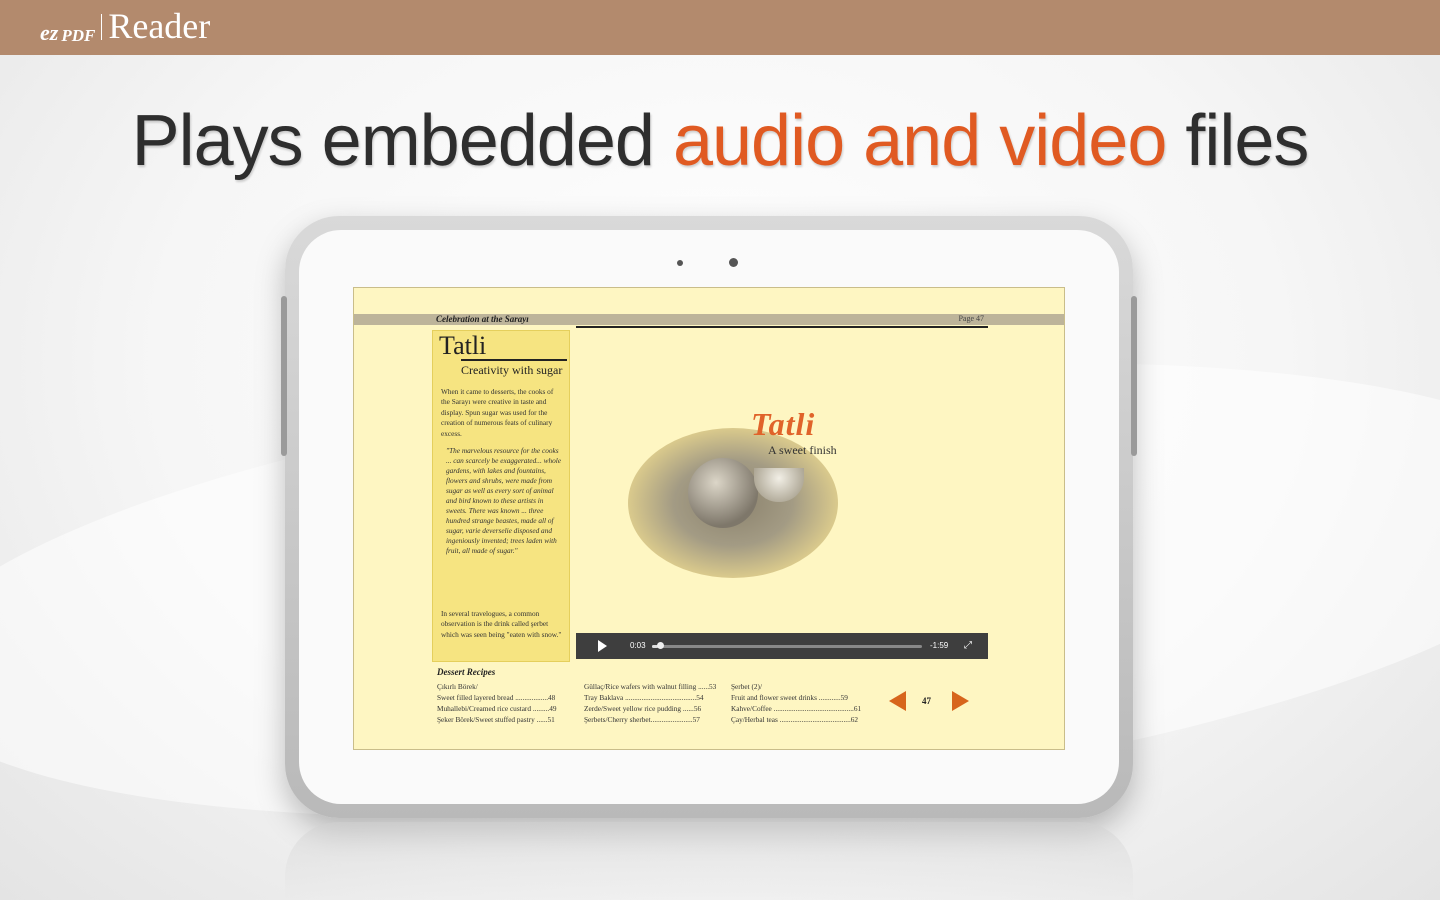 This screenshot has width=1440, height=900. What do you see at coordinates (897, 701) in the screenshot?
I see `previous-page-arrow-icon` at bounding box center [897, 701].